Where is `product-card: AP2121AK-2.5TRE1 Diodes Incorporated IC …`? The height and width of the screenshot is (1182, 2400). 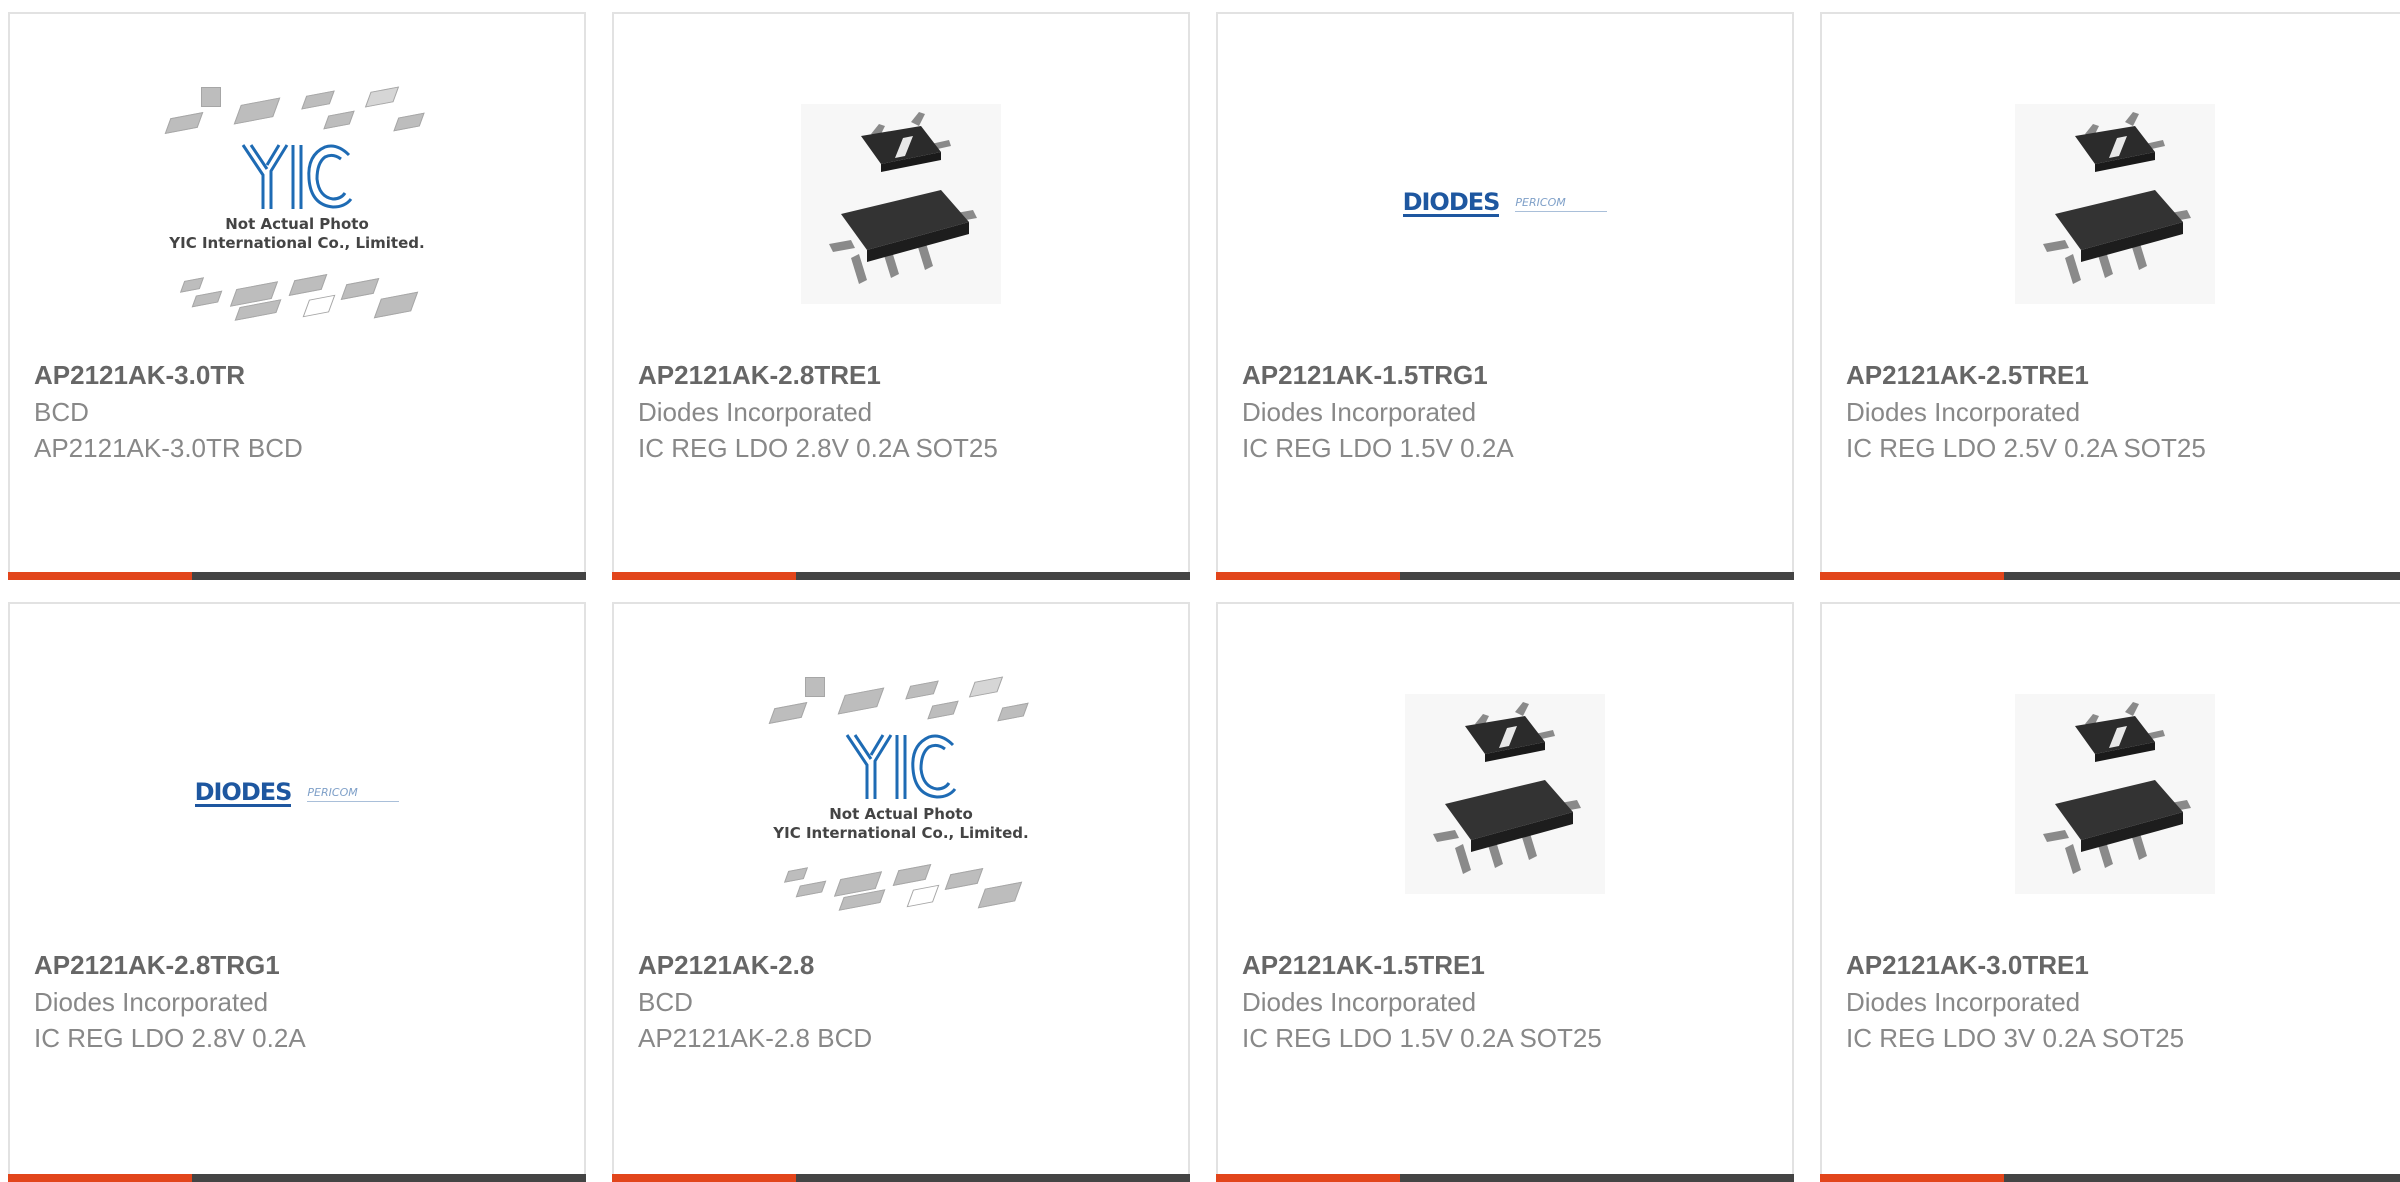
product-card: AP2121AK-2.5TRE1 Diodes Incorporated IC … is located at coordinates (2110, 296).